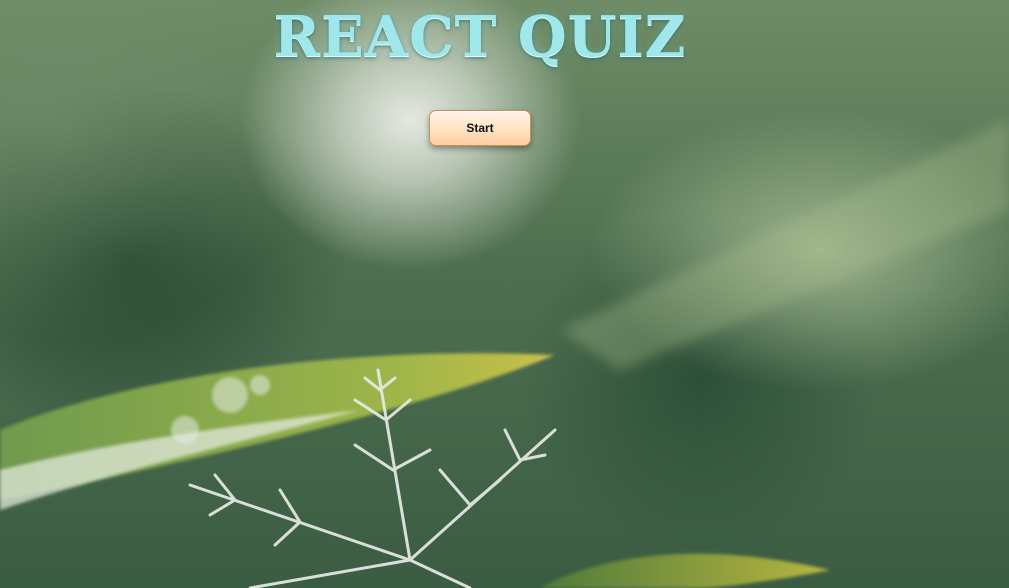  I want to click on page-title: REACT QUIZ, so click(480, 37).